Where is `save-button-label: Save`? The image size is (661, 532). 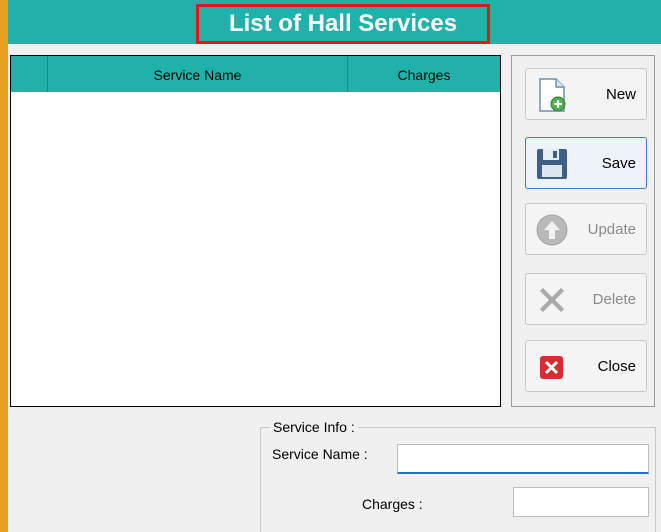
save-button-label: Save is located at coordinates (618, 163).